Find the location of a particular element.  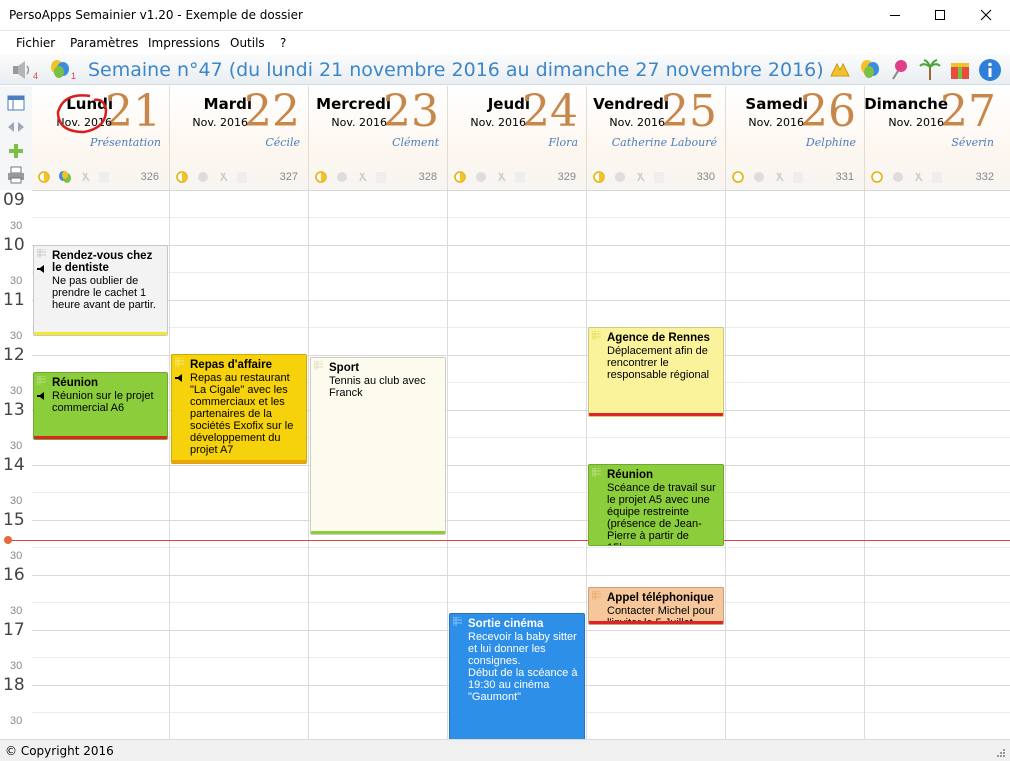

day-header-thursday: Jeudi 24 Nov. 2016 Flora 329 is located at coordinates (517, 138).